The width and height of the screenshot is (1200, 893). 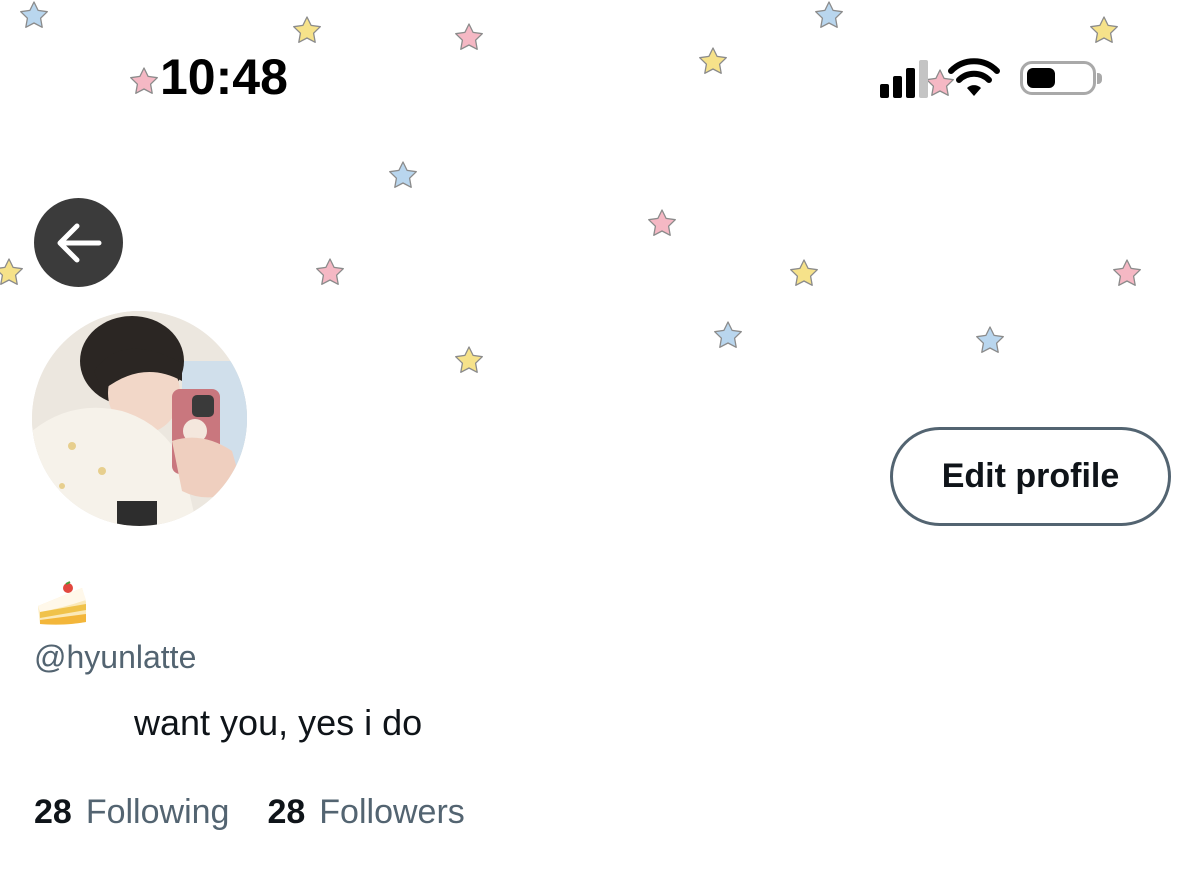 I want to click on status-time: 10:48, so click(x=224, y=77).